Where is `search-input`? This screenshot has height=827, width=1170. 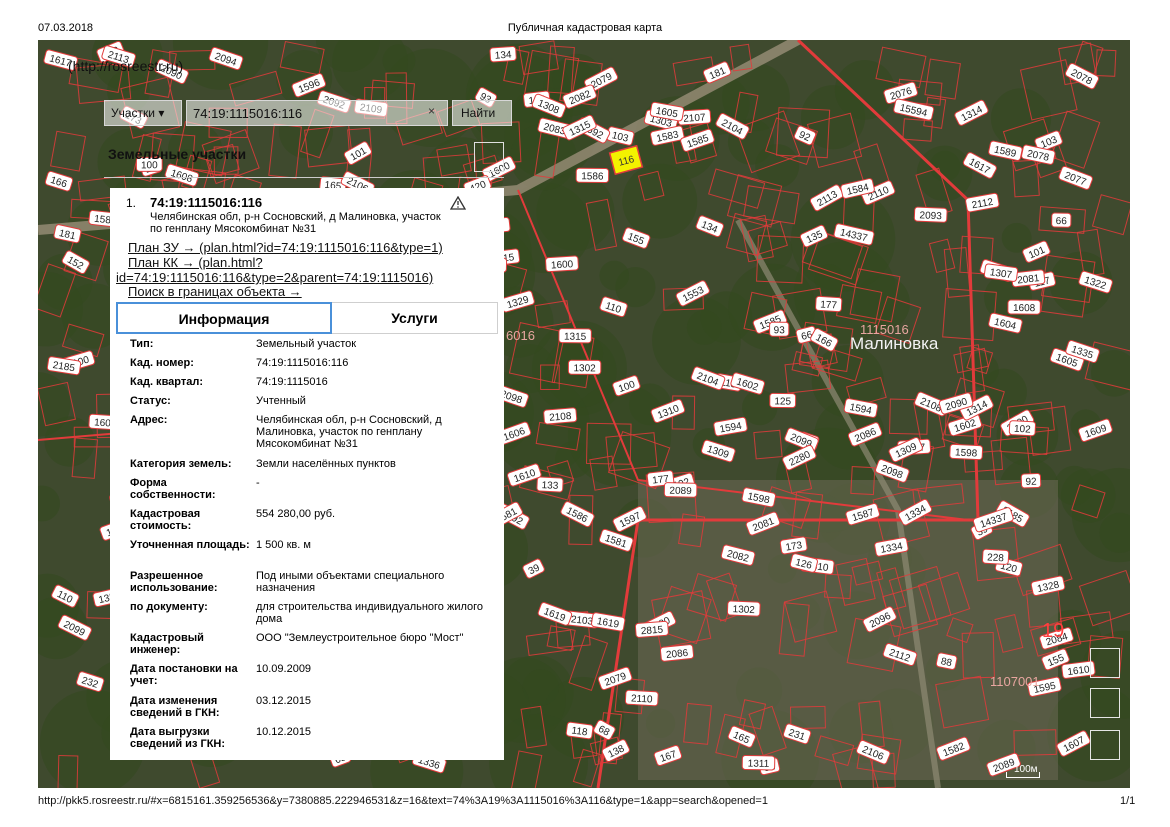
search-input is located at coordinates (317, 113).